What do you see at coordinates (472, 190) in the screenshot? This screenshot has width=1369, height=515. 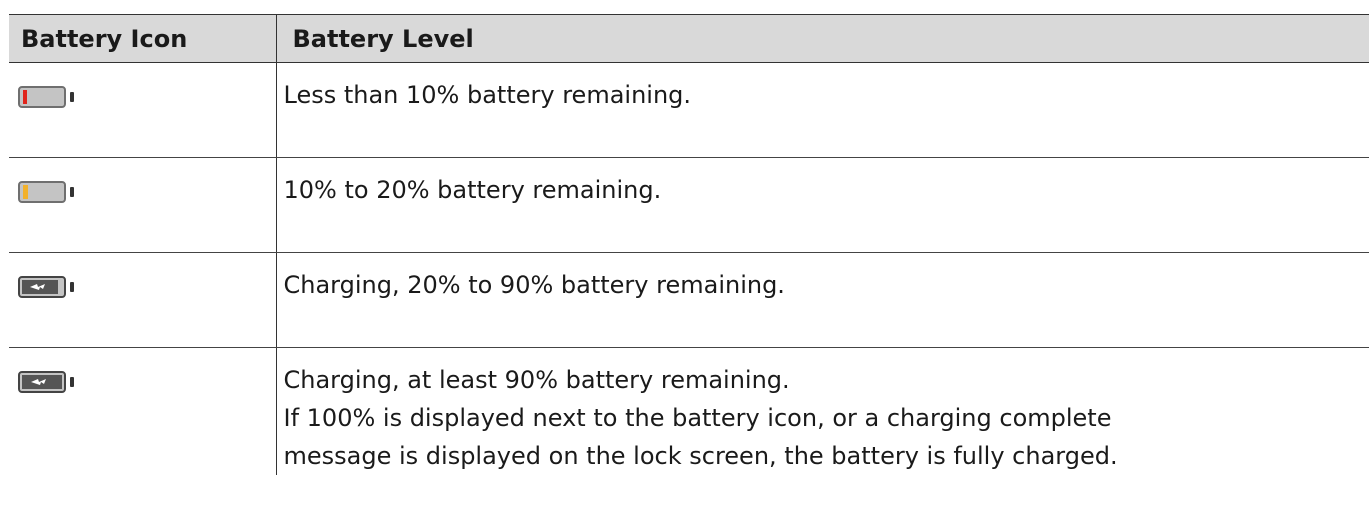 I see `battery-level-text: 10% to 20% battery remaining.` at bounding box center [472, 190].